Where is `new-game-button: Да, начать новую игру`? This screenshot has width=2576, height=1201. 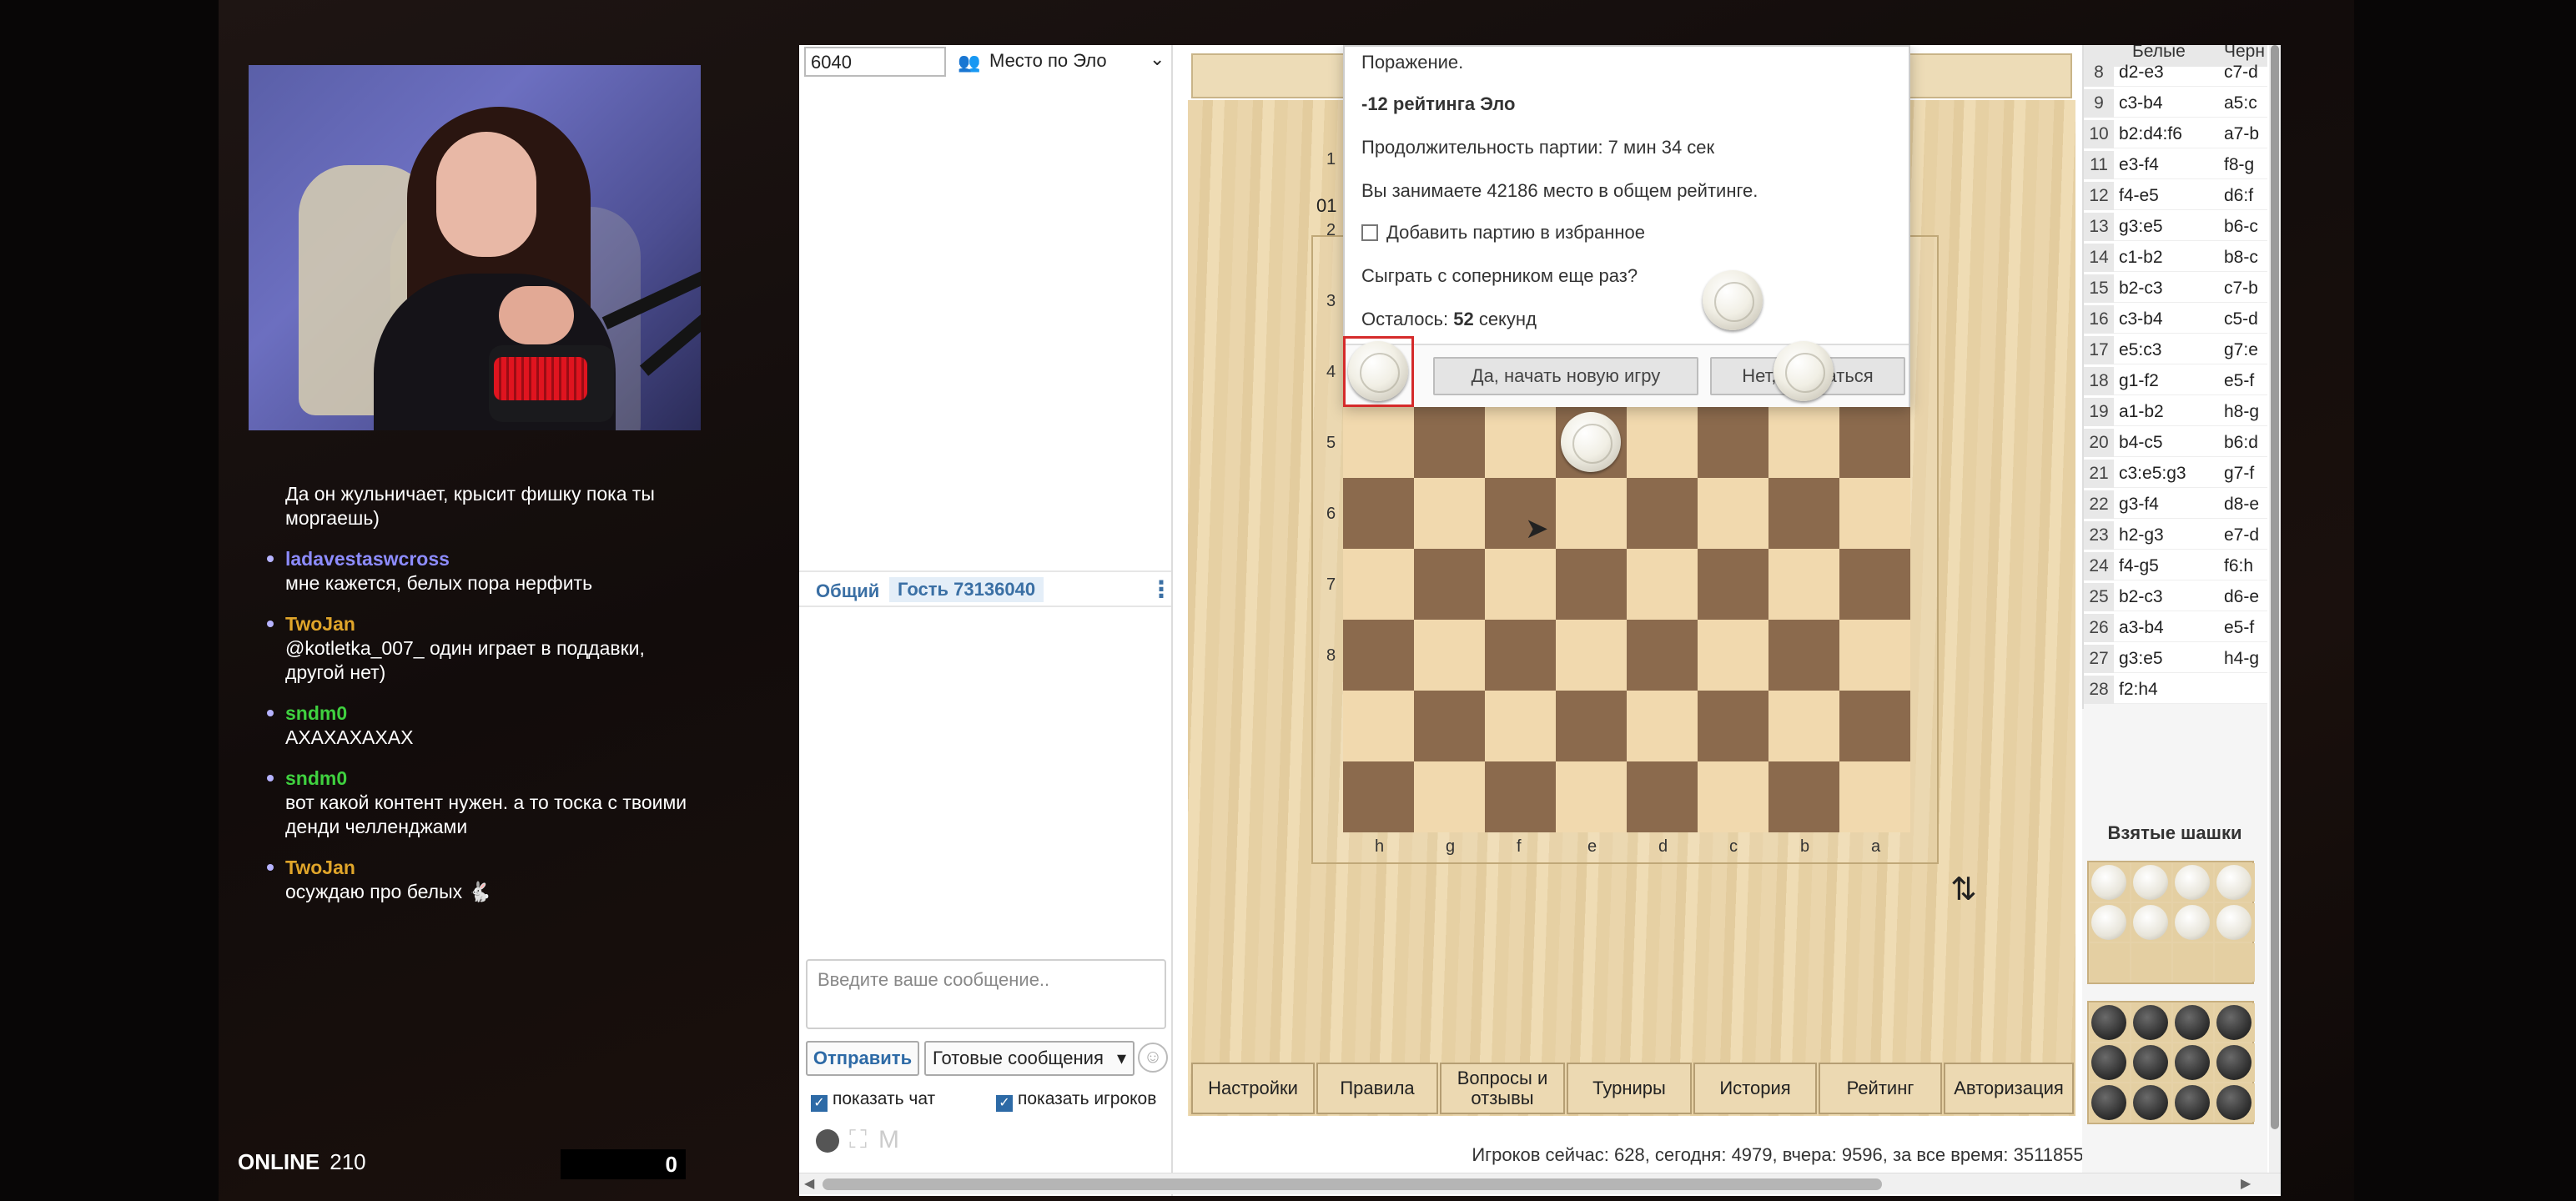 new-game-button: Да, начать новую игру is located at coordinates (1565, 376).